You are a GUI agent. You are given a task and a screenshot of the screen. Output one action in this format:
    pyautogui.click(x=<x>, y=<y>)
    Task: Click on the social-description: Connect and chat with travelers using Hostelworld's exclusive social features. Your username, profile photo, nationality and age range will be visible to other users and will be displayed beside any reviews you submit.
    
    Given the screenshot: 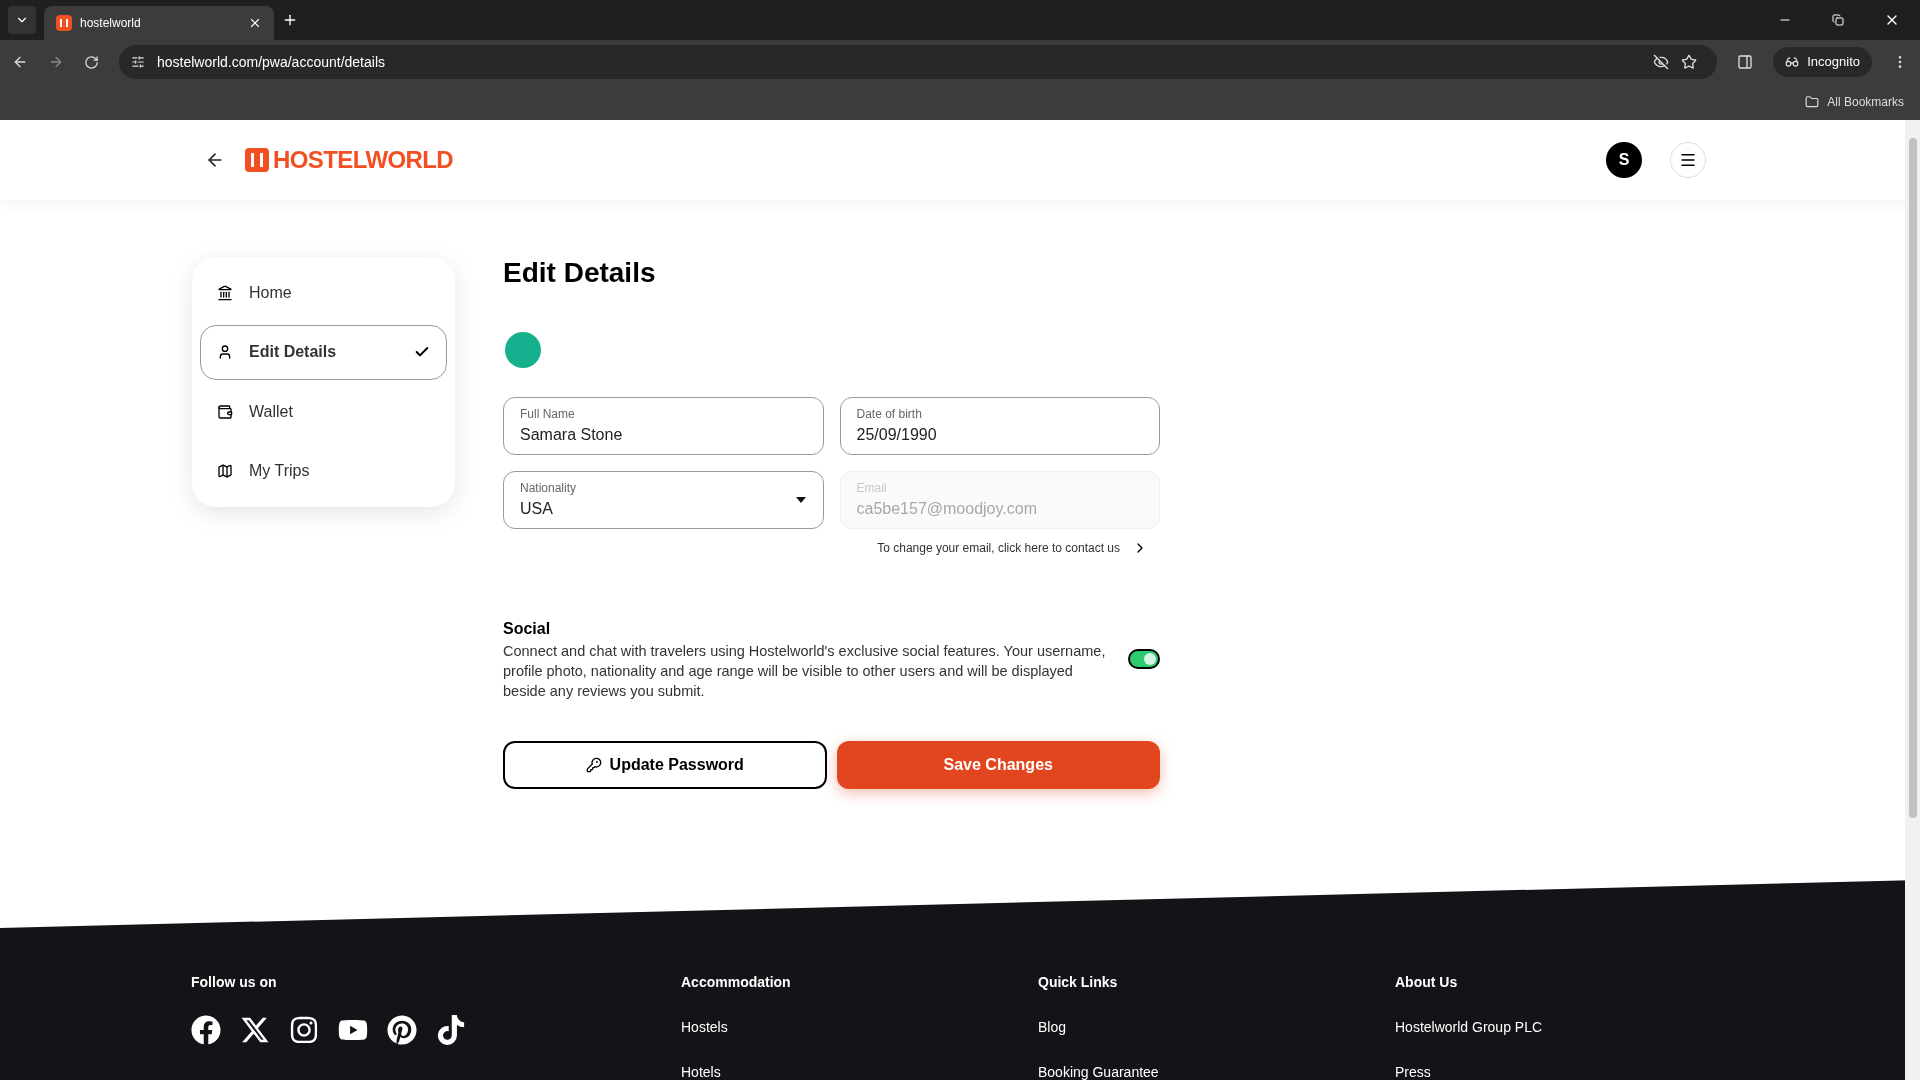 What is the action you would take?
    pyautogui.click(x=805, y=671)
    